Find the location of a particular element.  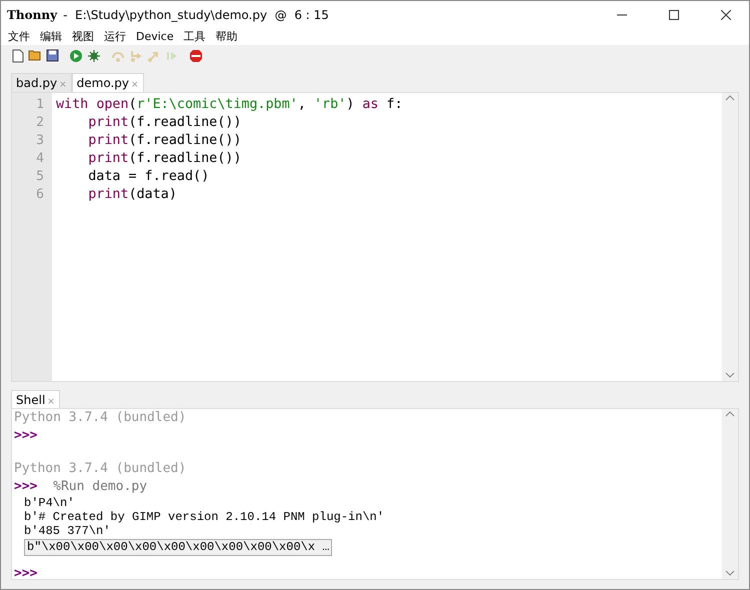

code-line: print(data) is located at coordinates (132, 195).